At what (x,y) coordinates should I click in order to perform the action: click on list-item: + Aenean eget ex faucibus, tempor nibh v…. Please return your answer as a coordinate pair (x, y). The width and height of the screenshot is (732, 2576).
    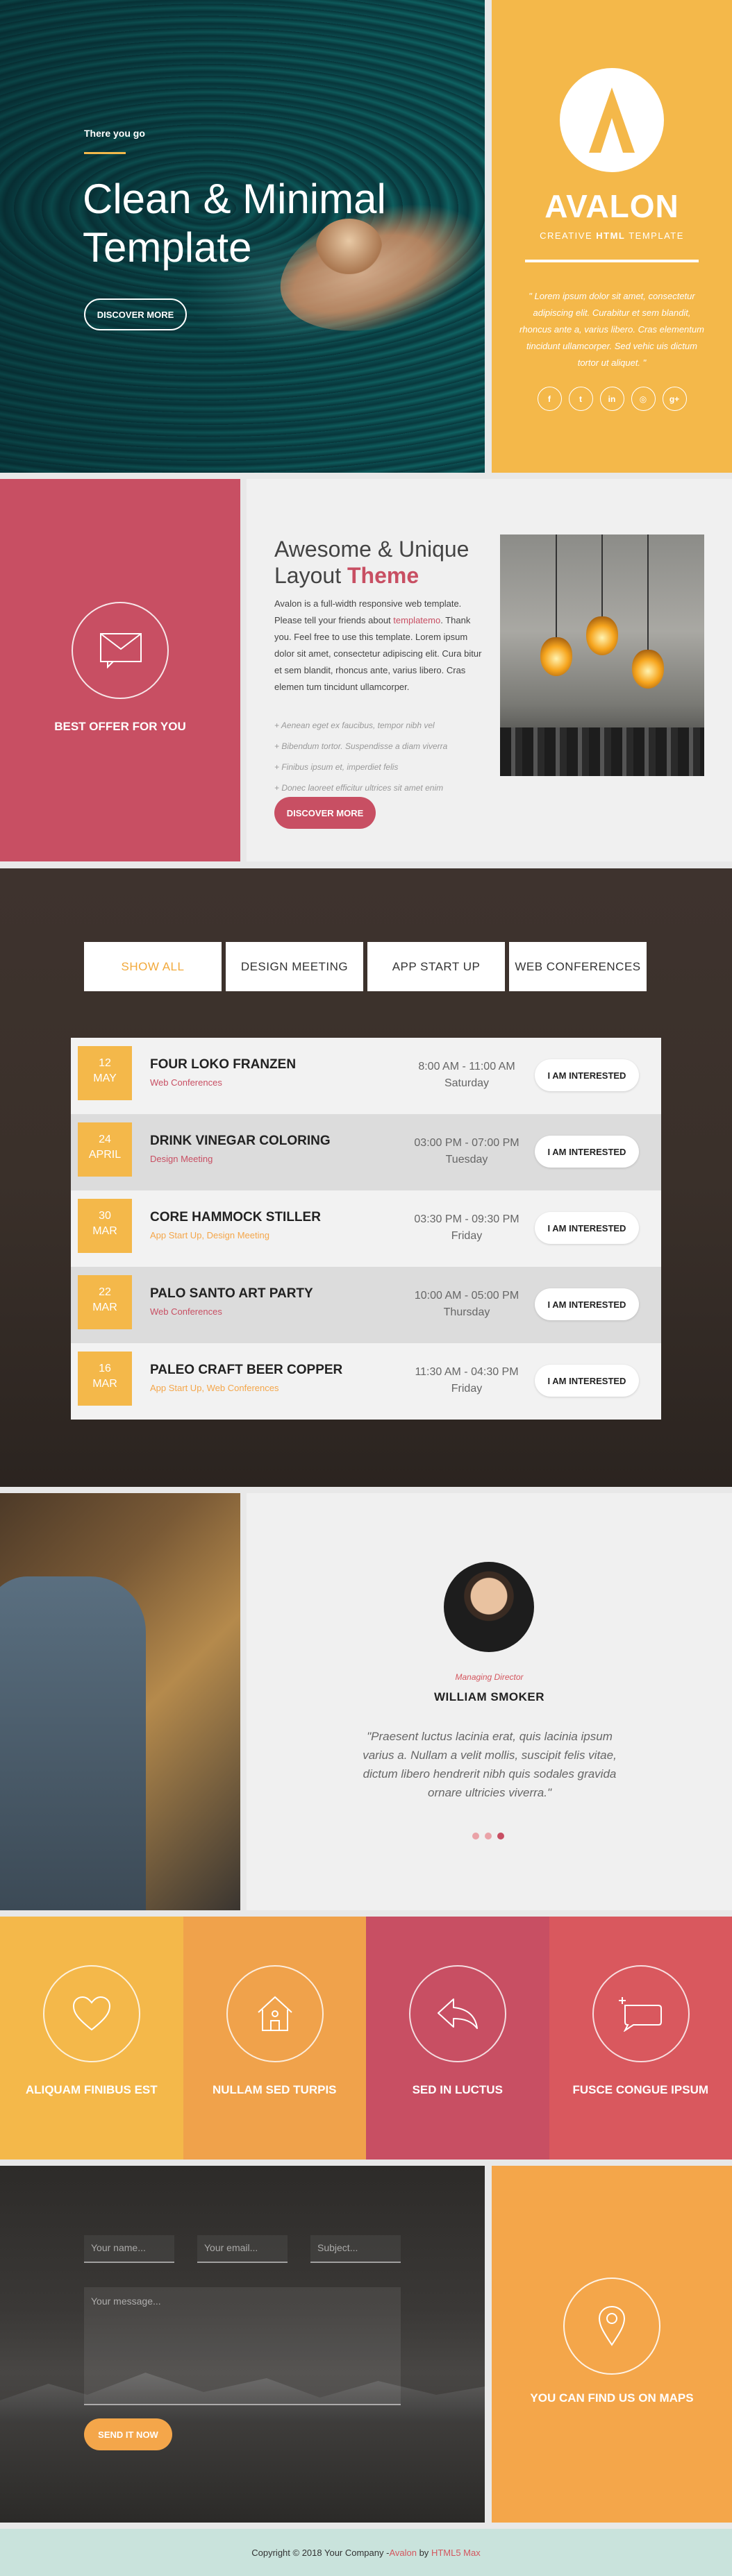
    Looking at the image, I should click on (354, 725).